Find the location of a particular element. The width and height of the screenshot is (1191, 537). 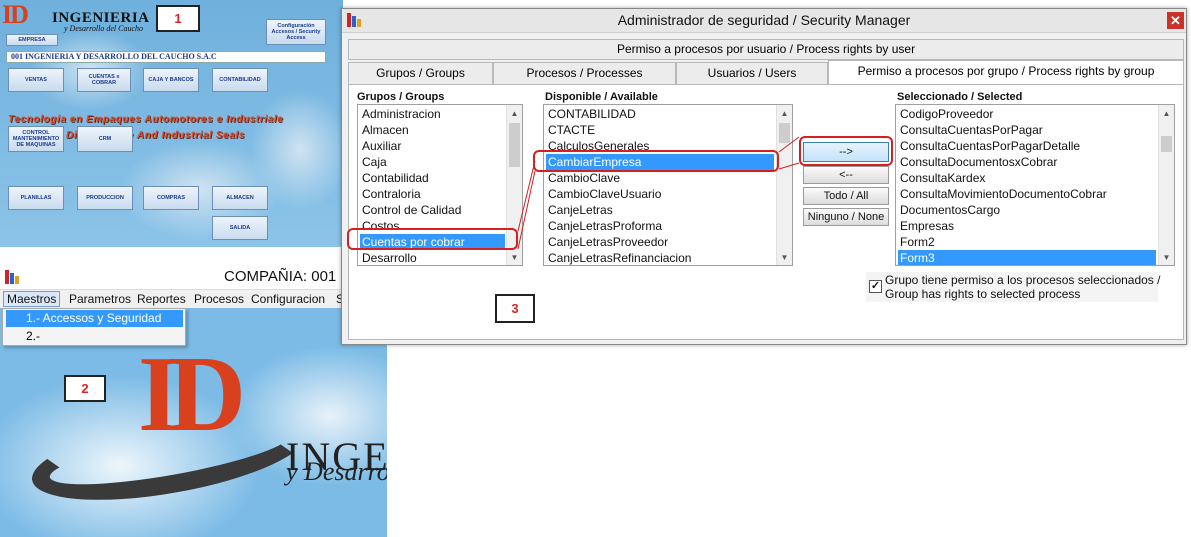

brand-subtitle: y Desarrollo del Caucho is located at coordinates (104, 28).